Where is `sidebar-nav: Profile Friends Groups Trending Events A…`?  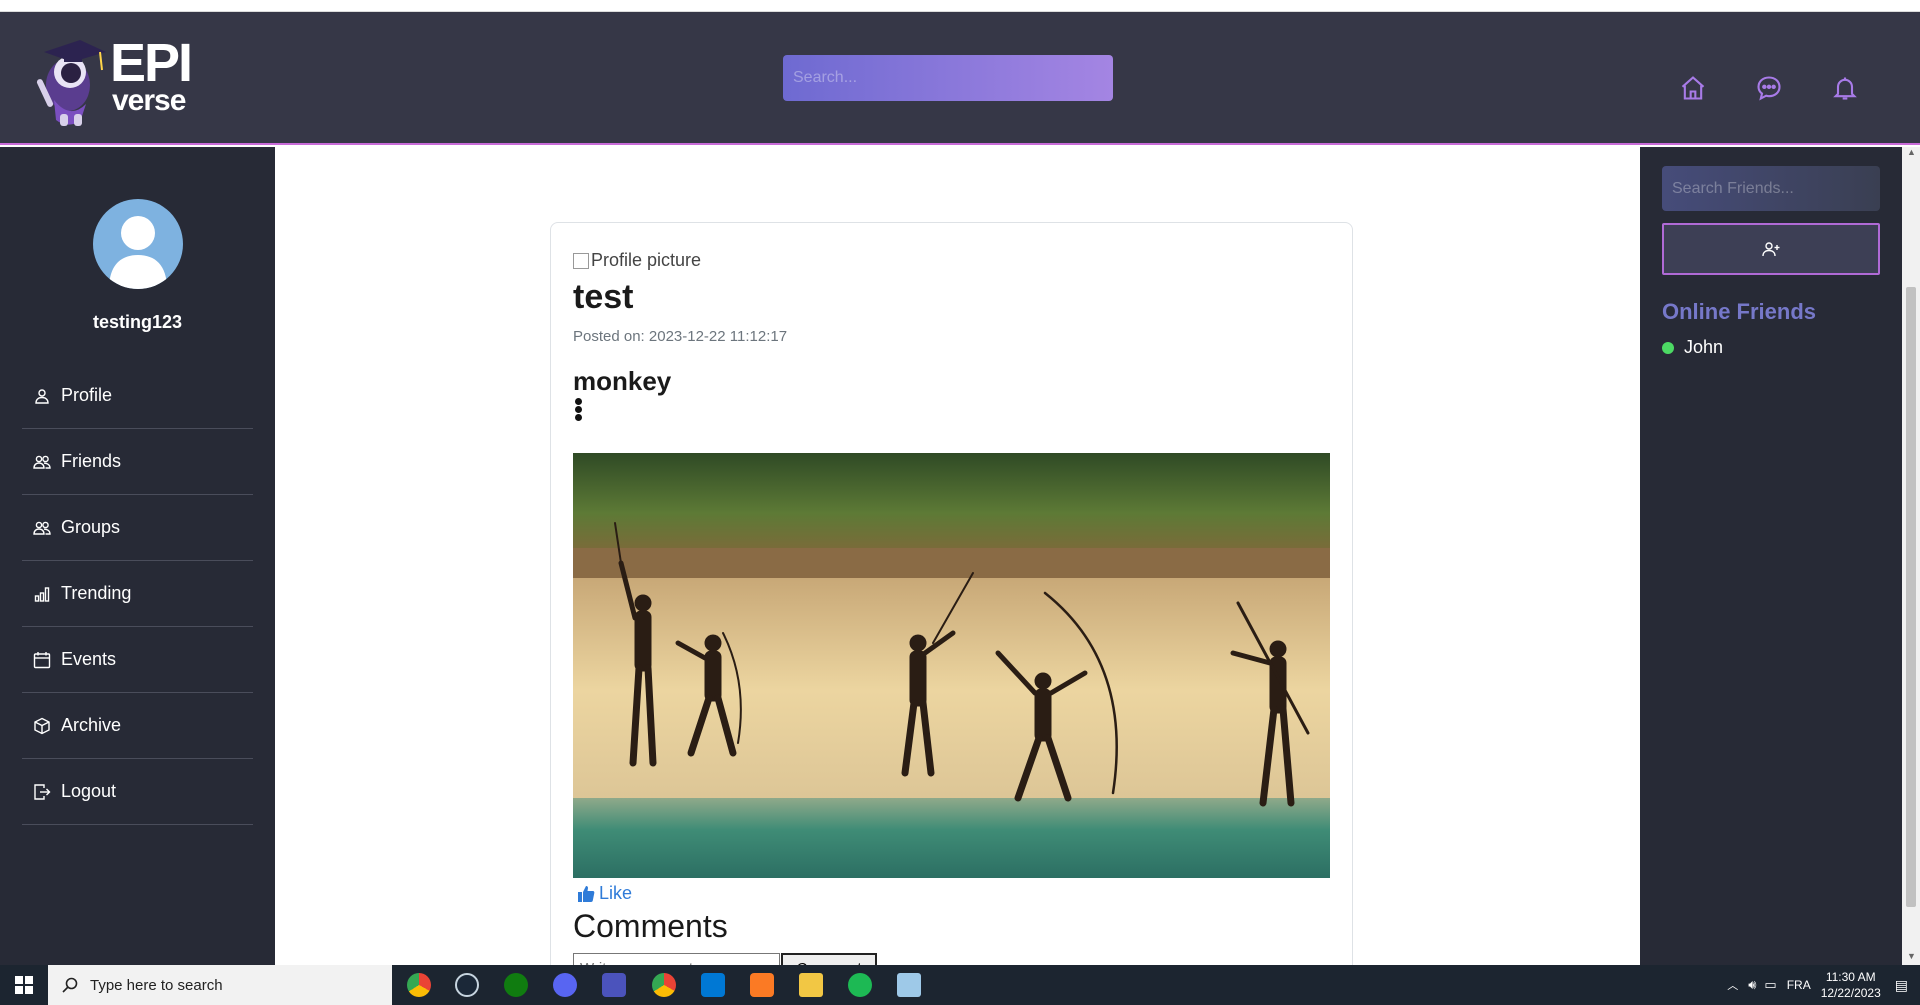 sidebar-nav: Profile Friends Groups Trending Events A… is located at coordinates (137, 594).